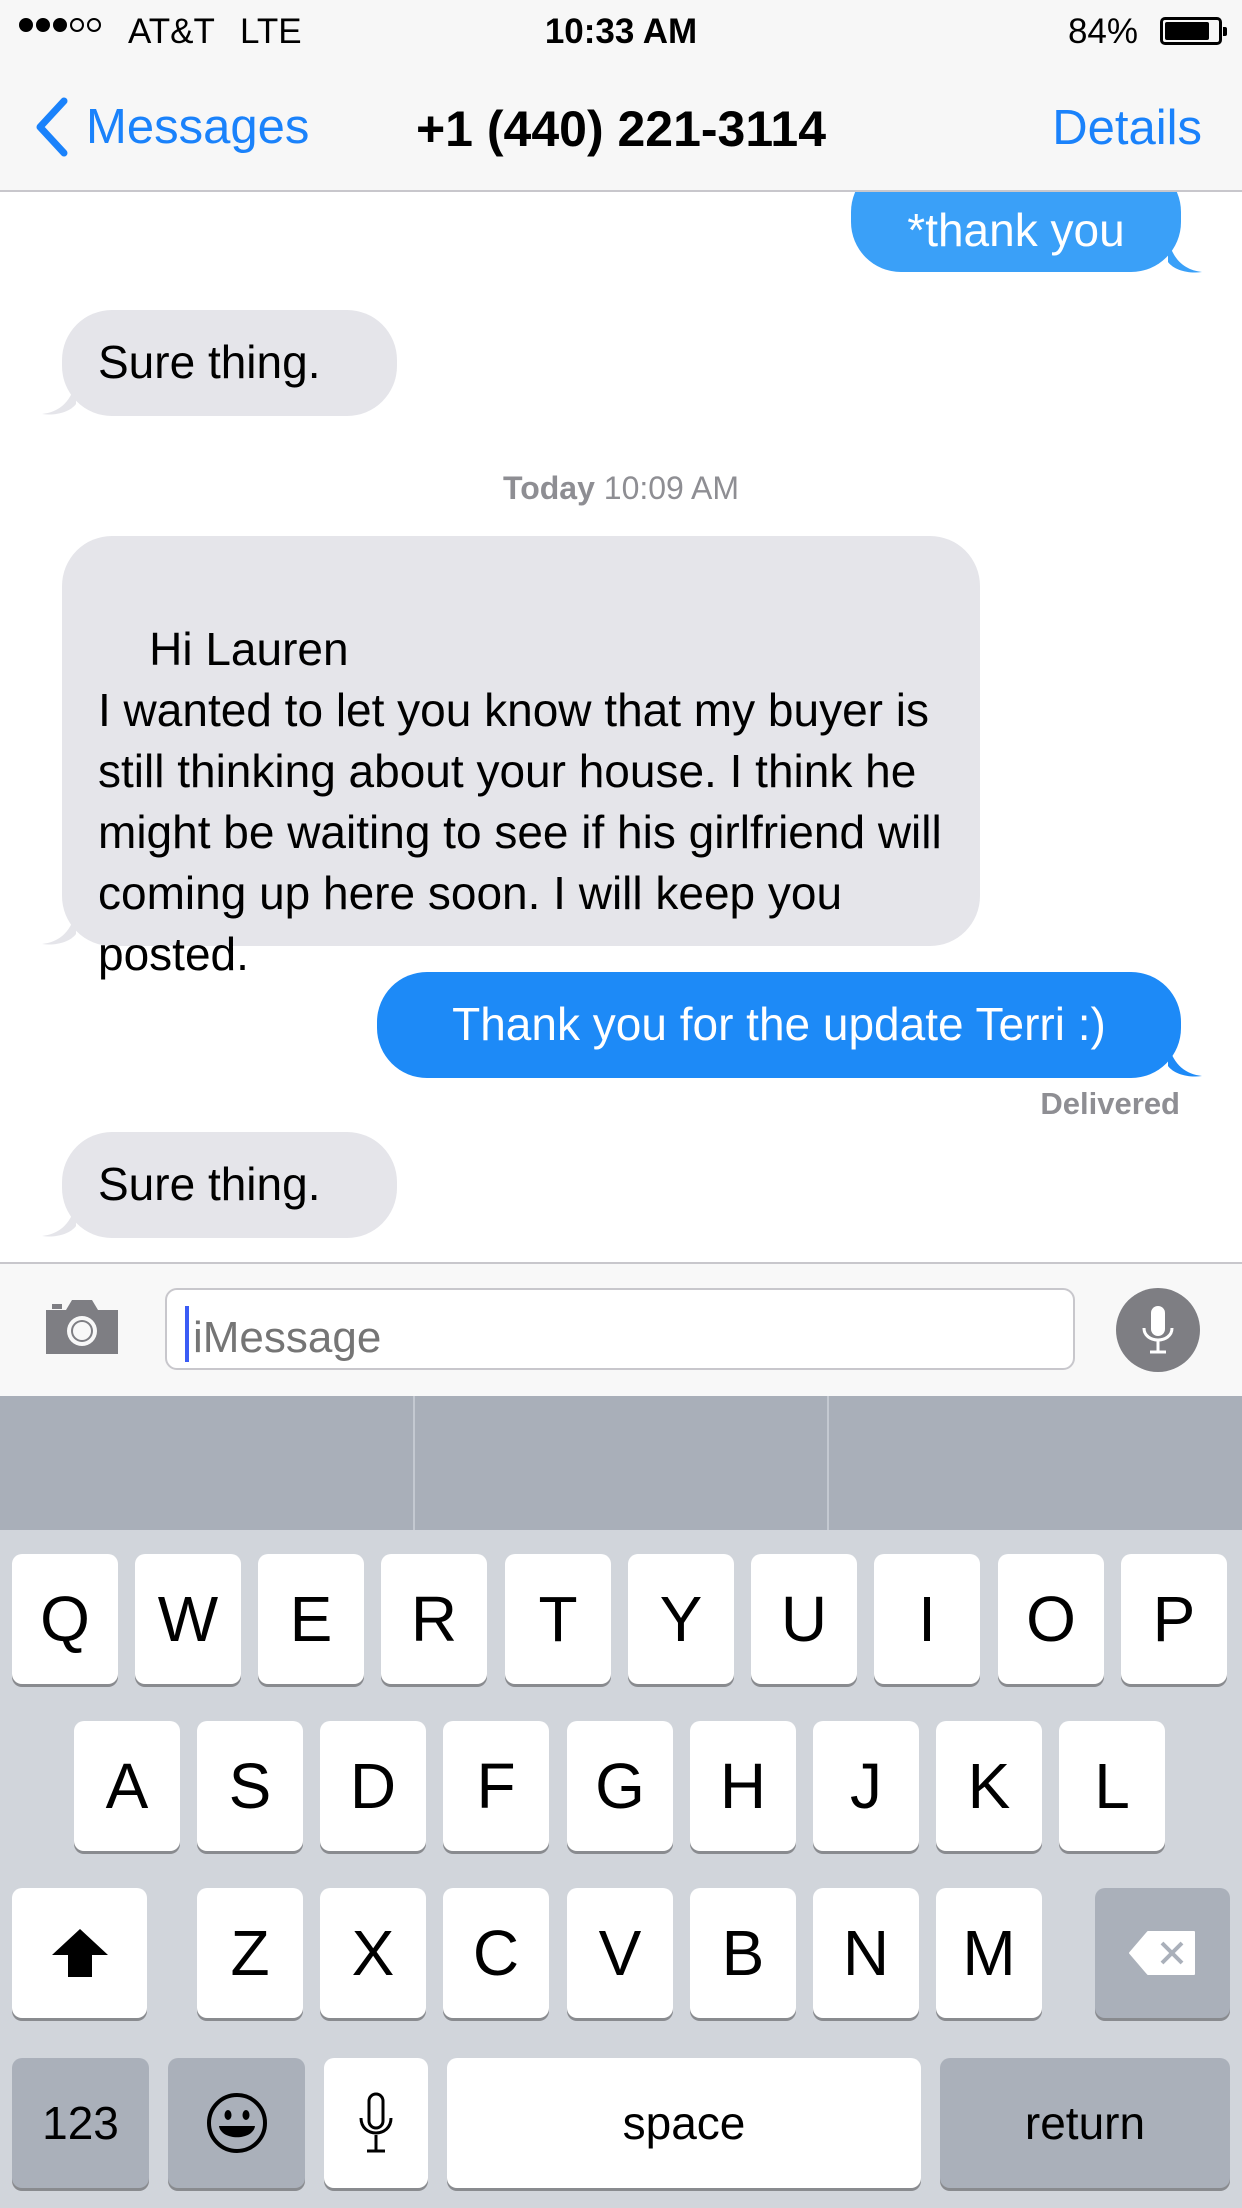 The image size is (1242, 2208). Describe the element at coordinates (1085, 2123) in the screenshot. I see `return-key: return` at that location.